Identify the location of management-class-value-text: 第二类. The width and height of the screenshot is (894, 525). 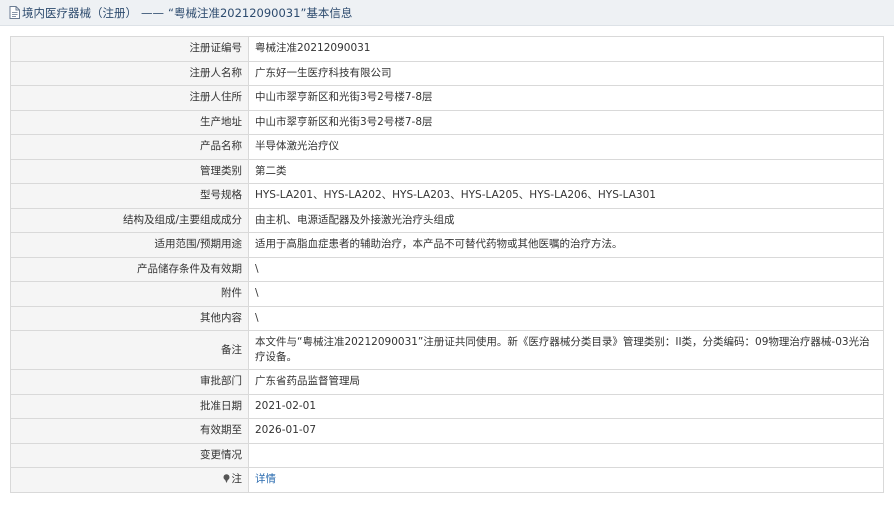
(271, 170).